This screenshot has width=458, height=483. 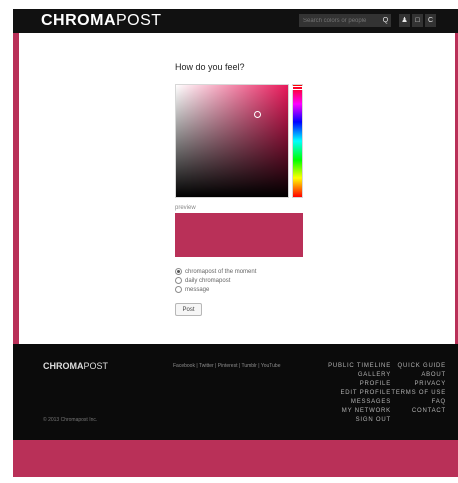 I want to click on hue-slider-handle, so click(x=297, y=88).